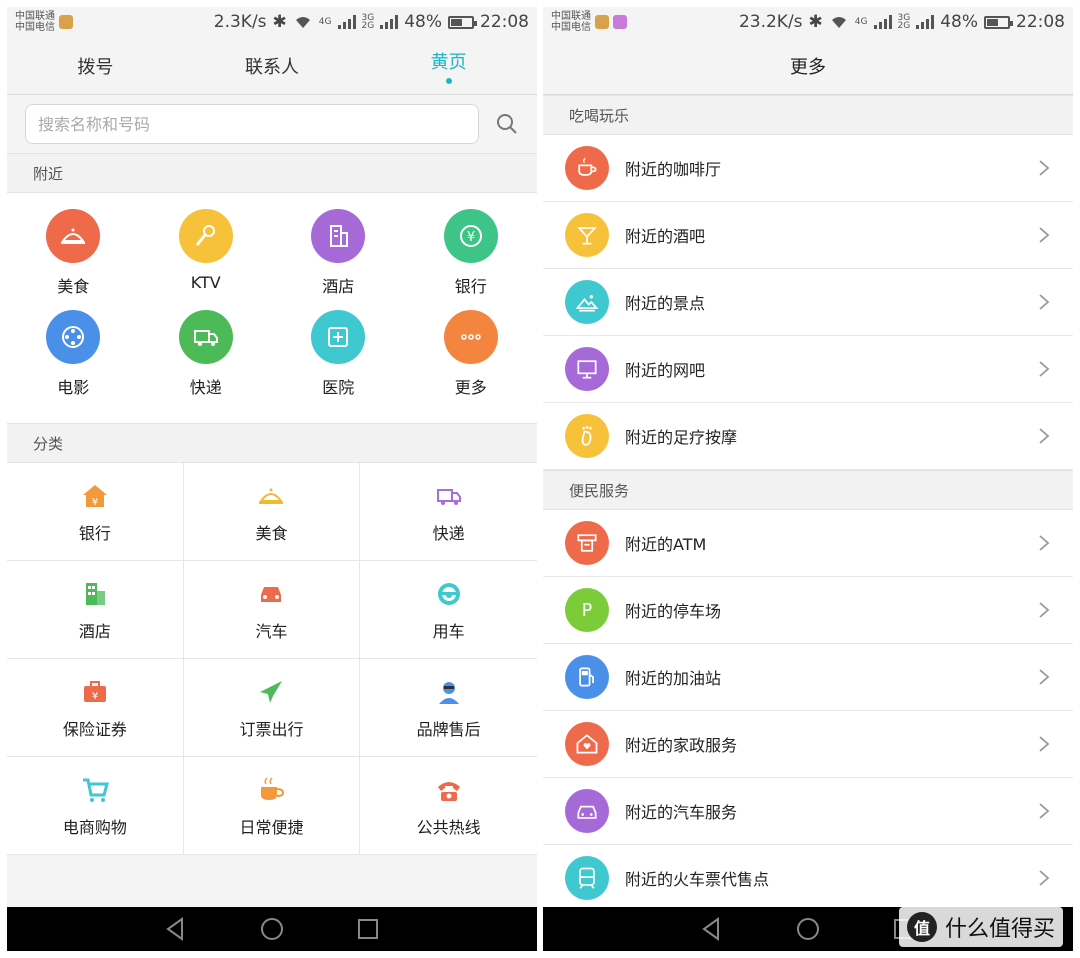 Image resolution: width=1080 pixels, height=958 pixels. I want to click on nearby-item-7: 更多, so click(471, 360).